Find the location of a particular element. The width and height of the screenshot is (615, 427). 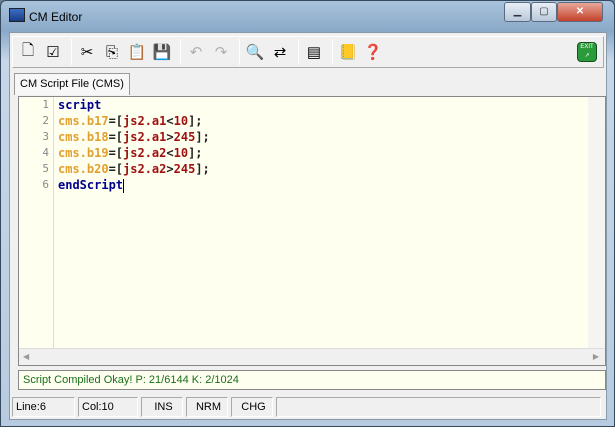

undo-icon: ↶ is located at coordinates (196, 52).